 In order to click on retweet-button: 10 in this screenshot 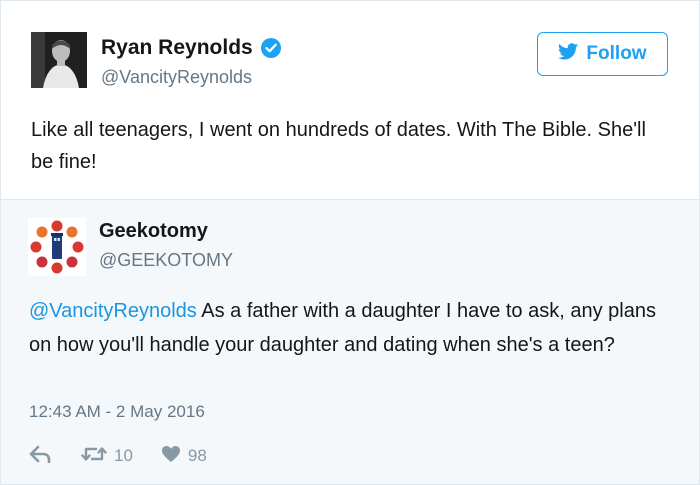, I will do `click(107, 456)`.